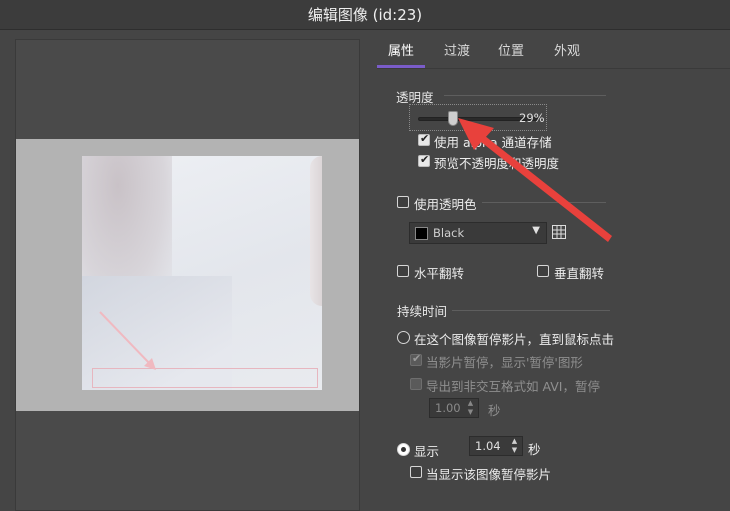  I want to click on show-seconds-stepper: 1.04 ▲ ▼, so click(496, 446).